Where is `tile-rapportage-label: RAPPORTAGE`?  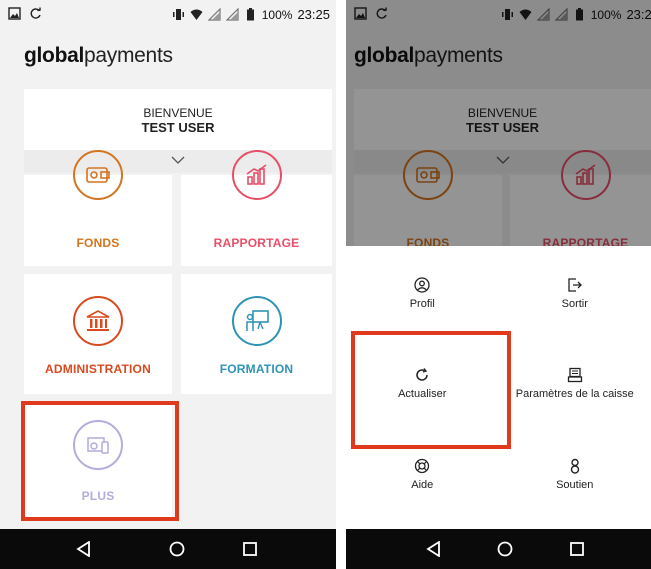
tile-rapportage-label: RAPPORTAGE is located at coordinates (256, 243).